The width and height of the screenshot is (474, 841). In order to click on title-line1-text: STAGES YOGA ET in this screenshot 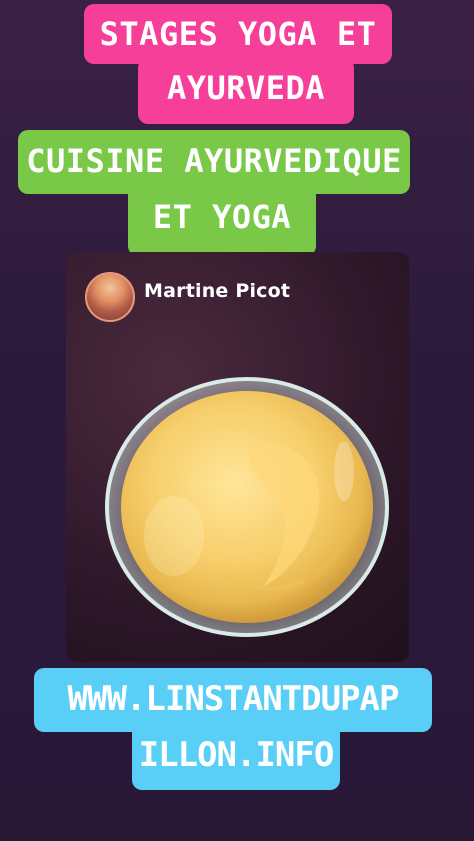, I will do `click(238, 34)`.